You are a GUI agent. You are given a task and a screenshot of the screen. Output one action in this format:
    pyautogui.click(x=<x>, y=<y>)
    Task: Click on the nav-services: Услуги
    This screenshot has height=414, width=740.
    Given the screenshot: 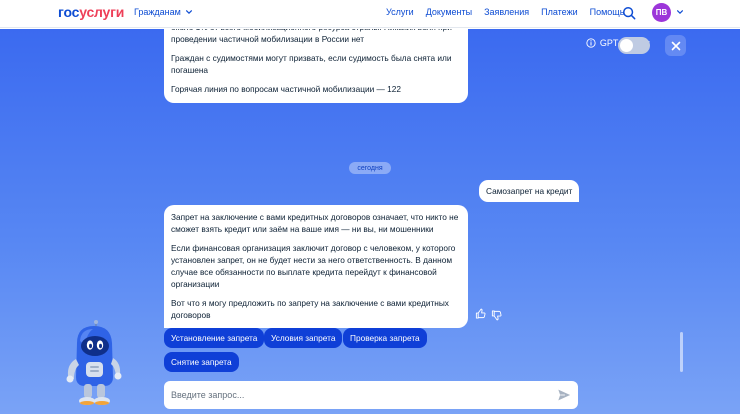 What is the action you would take?
    pyautogui.click(x=400, y=12)
    